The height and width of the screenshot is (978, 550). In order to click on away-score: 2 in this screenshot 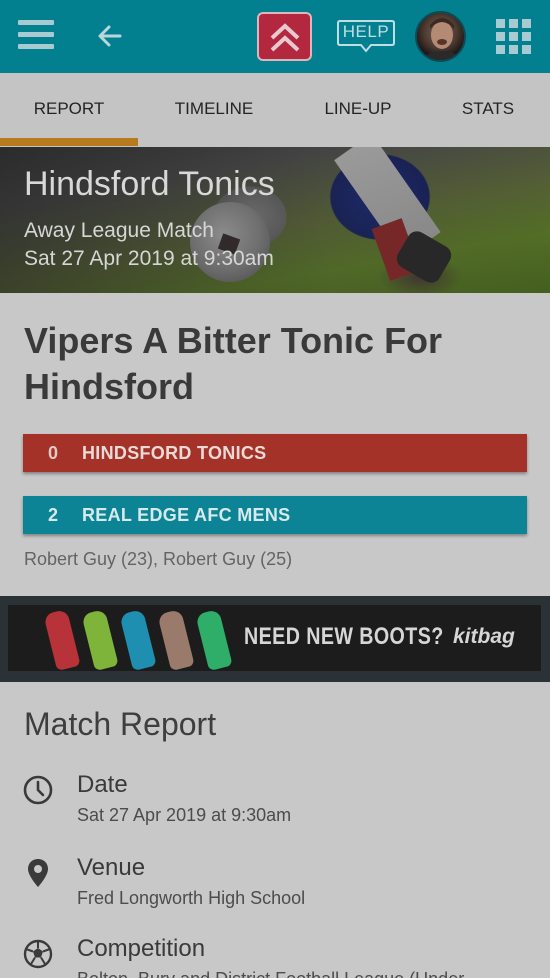, I will do `click(52, 515)`.